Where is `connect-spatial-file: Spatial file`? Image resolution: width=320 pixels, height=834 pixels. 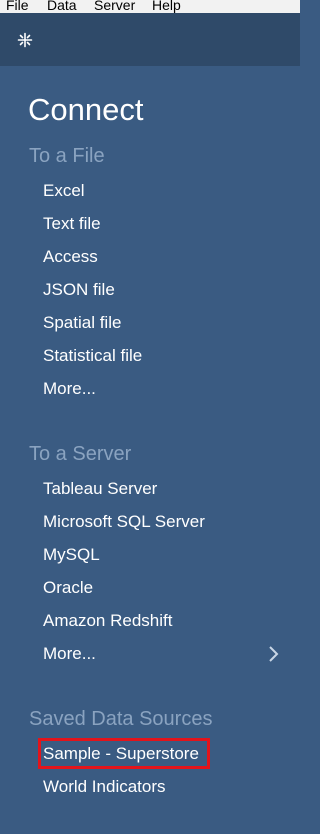 connect-spatial-file: Spatial file is located at coordinates (82, 323).